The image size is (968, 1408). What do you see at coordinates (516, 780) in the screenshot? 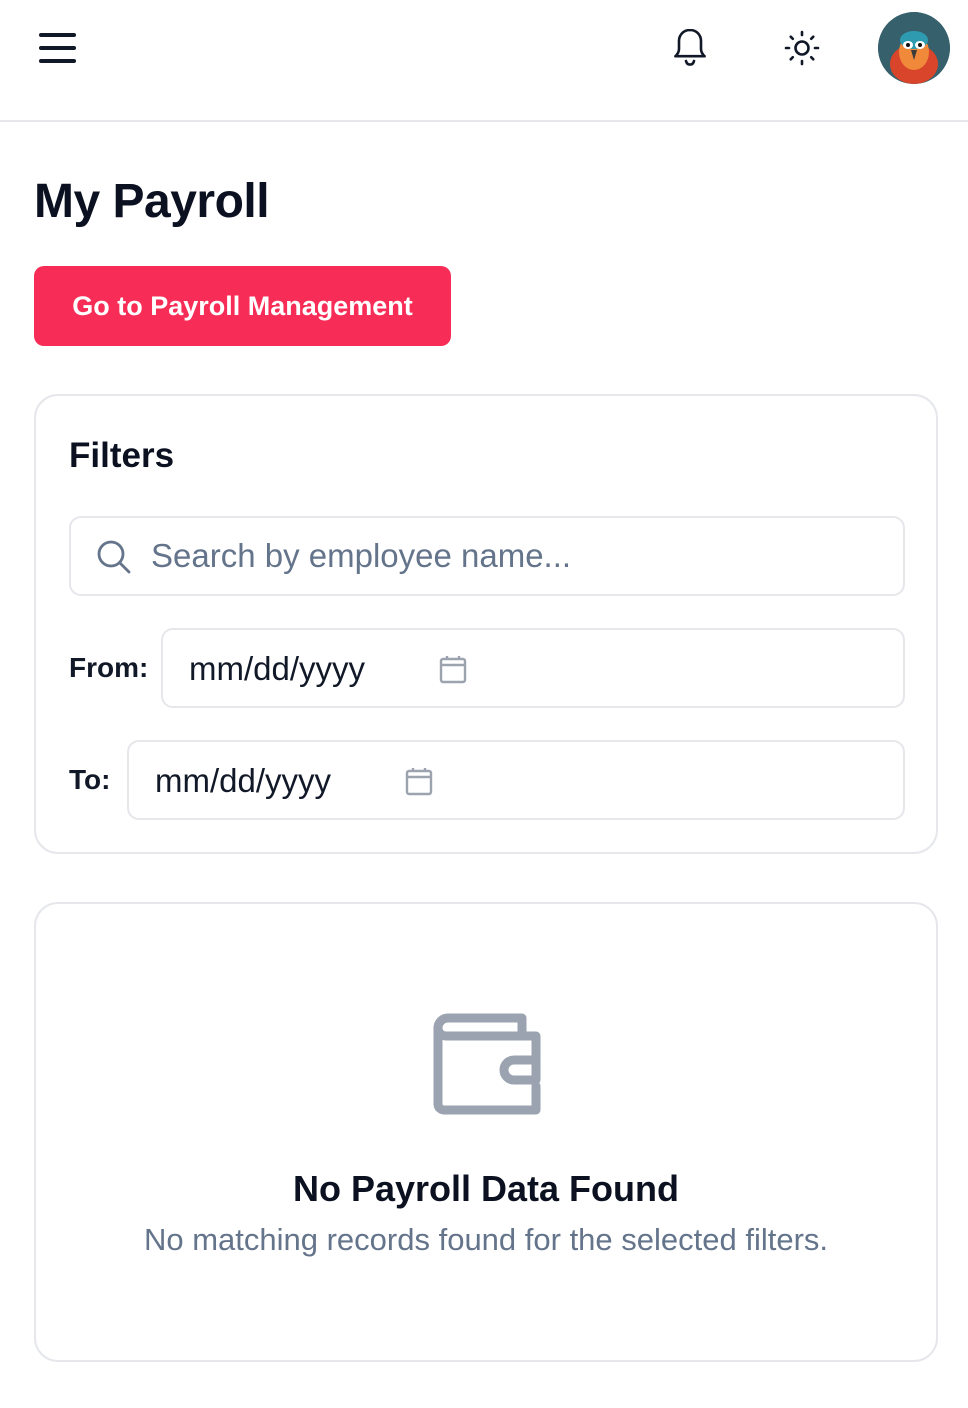
I see `to-date-input: mm/dd/yyyy` at bounding box center [516, 780].